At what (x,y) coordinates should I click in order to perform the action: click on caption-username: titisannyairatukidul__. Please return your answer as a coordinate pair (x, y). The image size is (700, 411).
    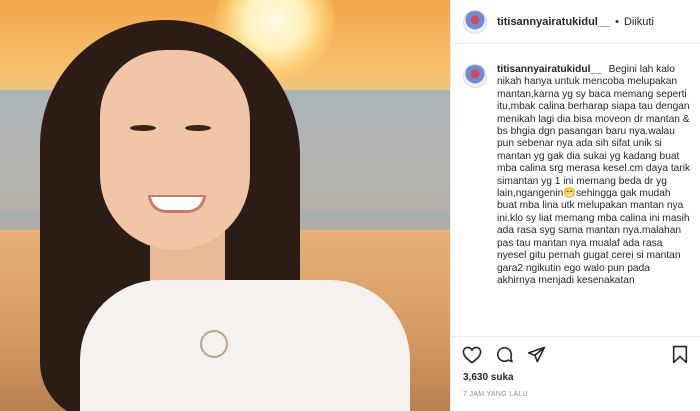
    Looking at the image, I should click on (549, 69).